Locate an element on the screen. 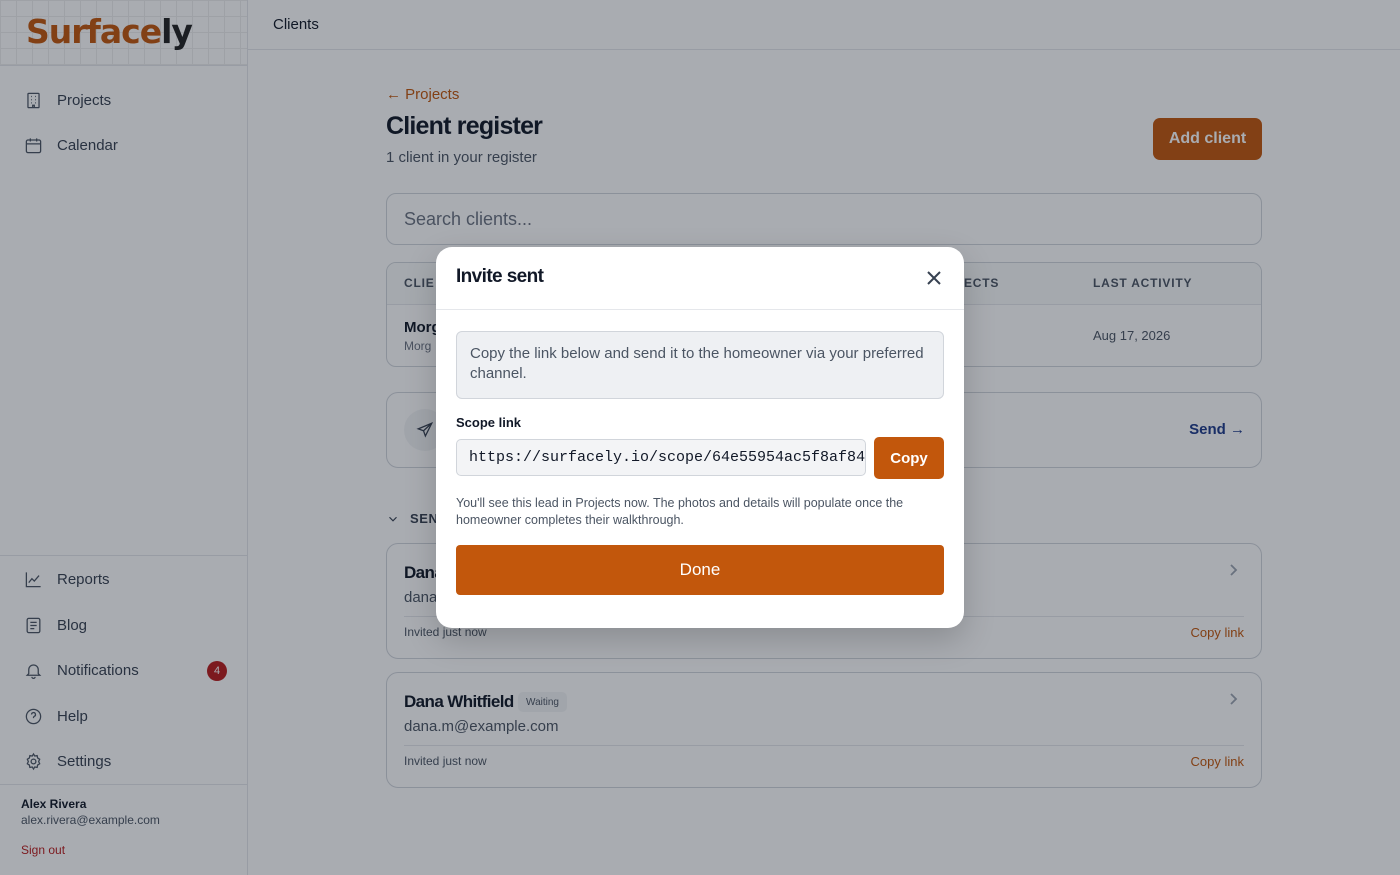 The height and width of the screenshot is (875, 1400). close-icon is located at coordinates (934, 278).